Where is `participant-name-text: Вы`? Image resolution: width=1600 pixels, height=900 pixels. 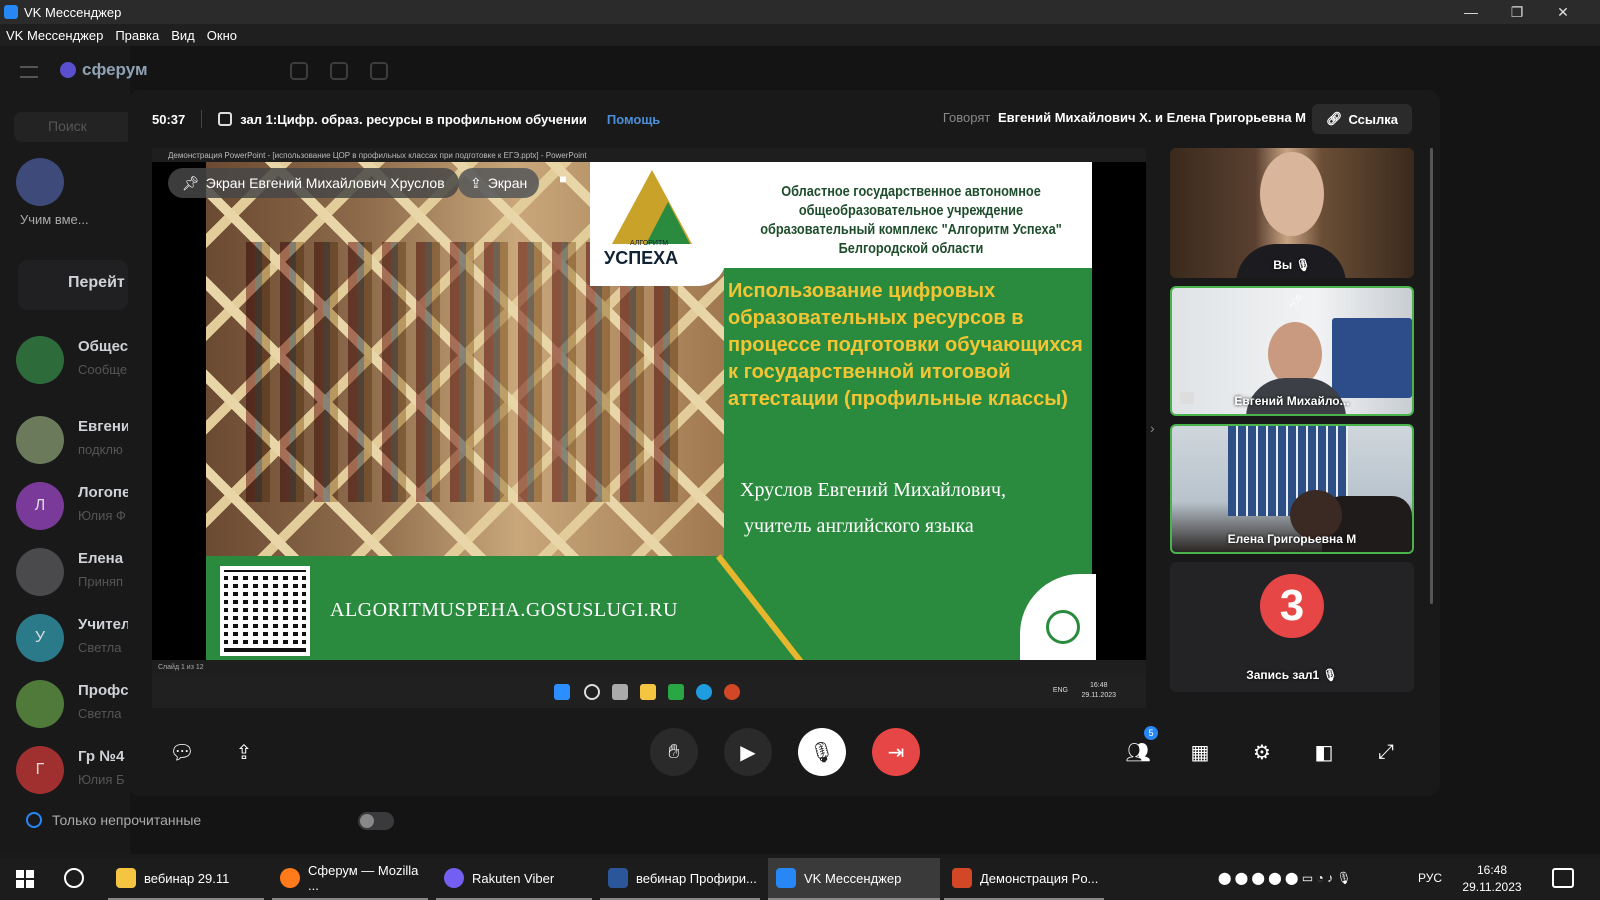
participant-name-text: Вы is located at coordinates (1283, 265).